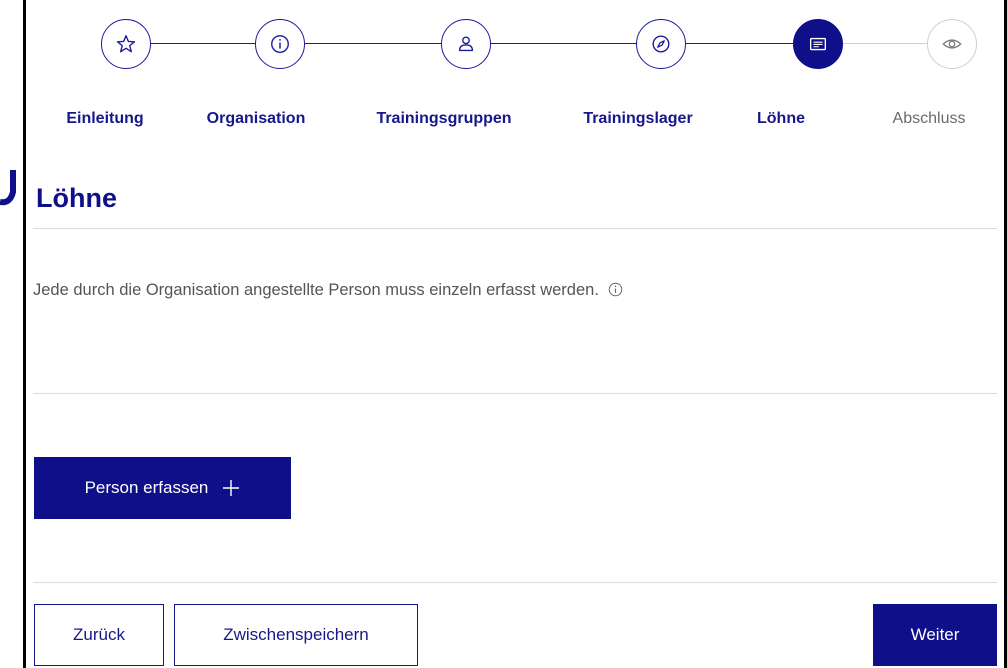  I want to click on back-label: Zurück, so click(99, 634).